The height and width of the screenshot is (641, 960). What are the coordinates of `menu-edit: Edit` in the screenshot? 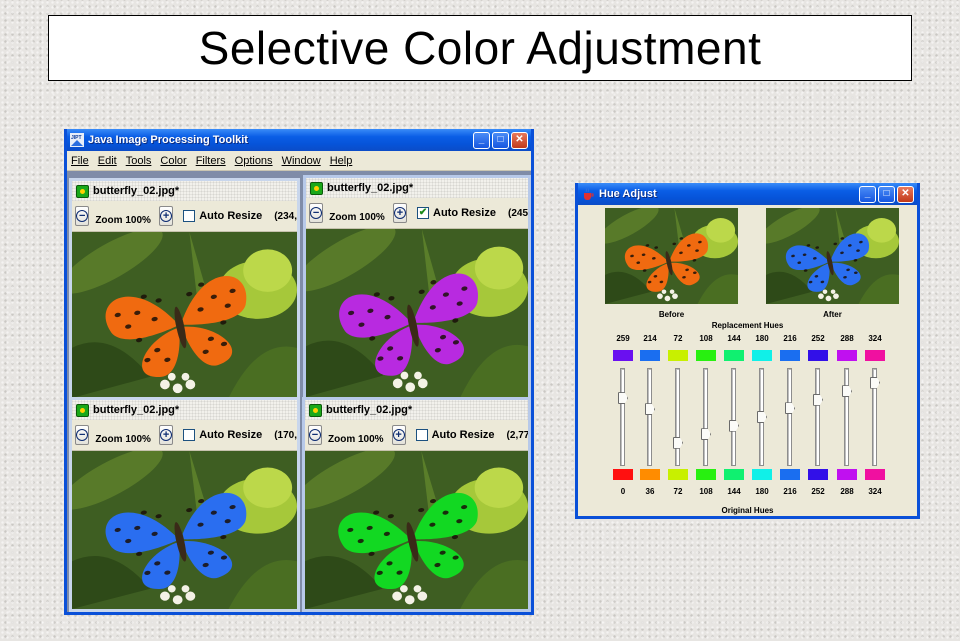 It's located at (107, 161).